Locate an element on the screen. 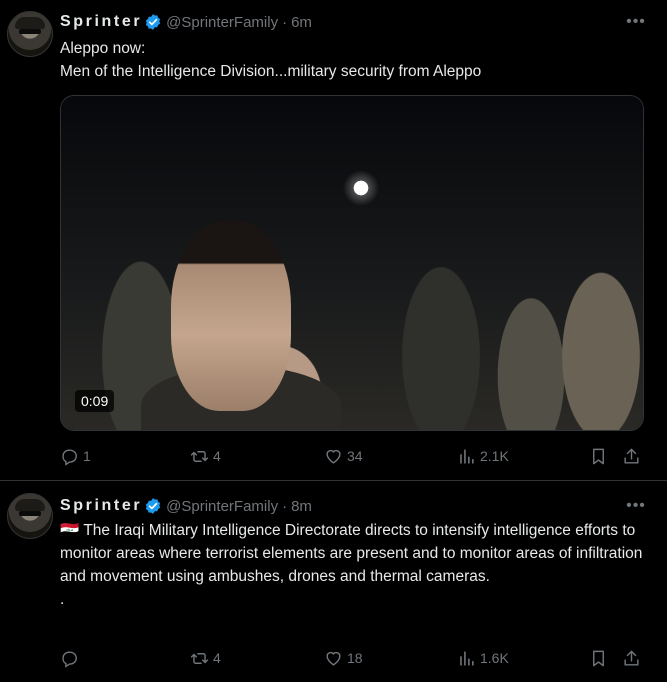 Image resolution: width=667 pixels, height=682 pixels. video-face is located at coordinates (231, 316).